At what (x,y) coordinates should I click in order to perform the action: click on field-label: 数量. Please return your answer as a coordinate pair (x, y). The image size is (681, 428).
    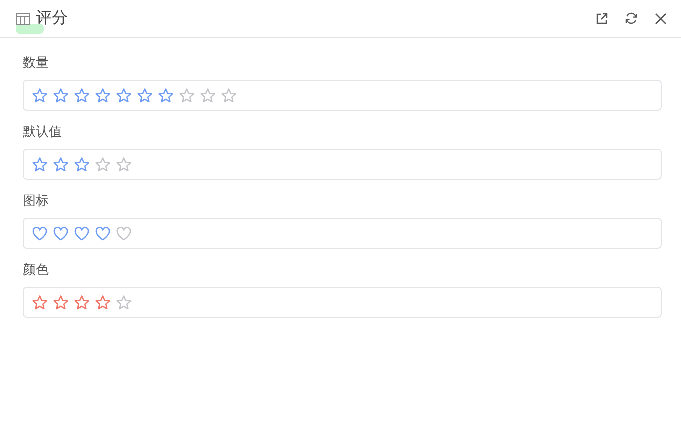
    Looking at the image, I should click on (36, 64).